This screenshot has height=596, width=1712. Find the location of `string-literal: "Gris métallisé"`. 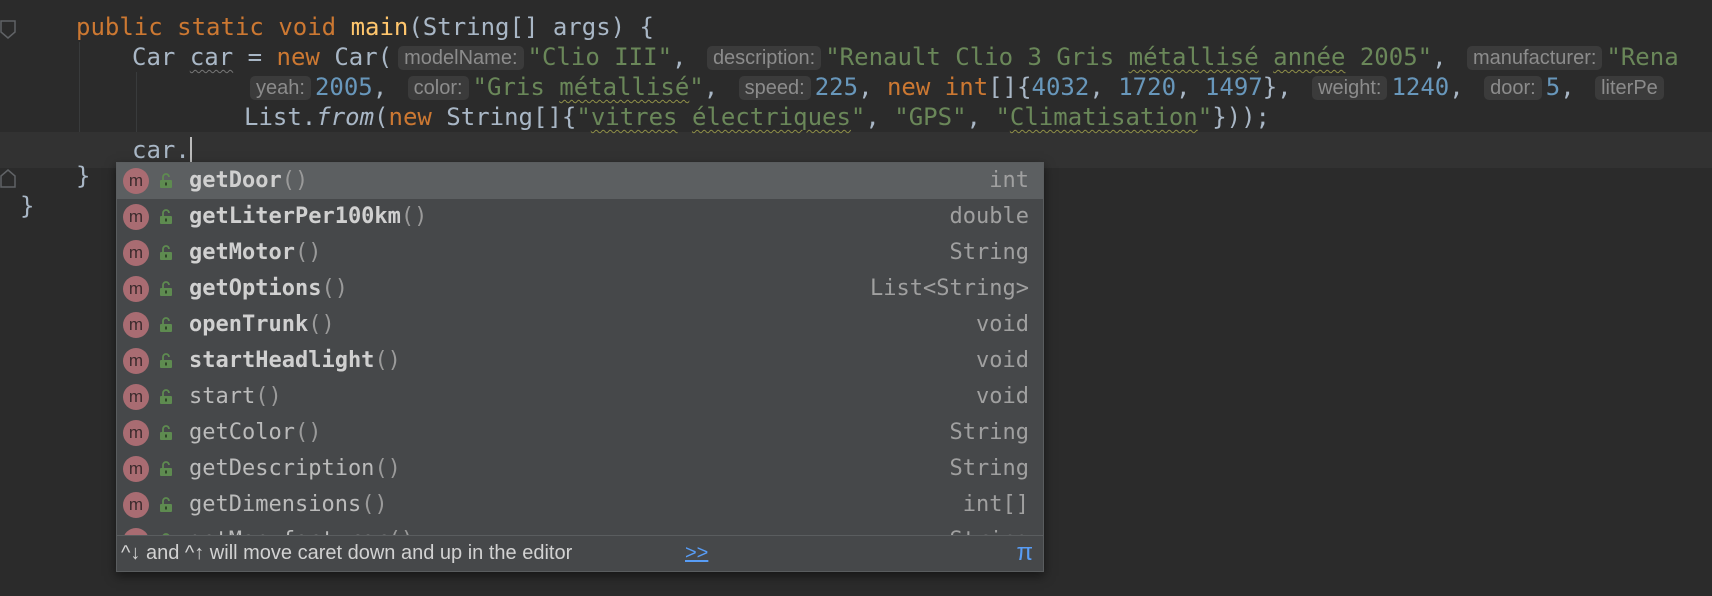

string-literal: "Gris métallisé" is located at coordinates (588, 87).